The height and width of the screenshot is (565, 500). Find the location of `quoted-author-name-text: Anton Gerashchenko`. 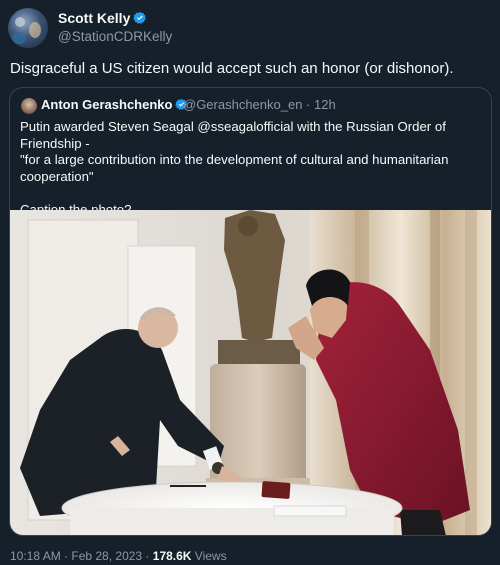

quoted-author-name-text: Anton Gerashchenko is located at coordinates (106, 104).